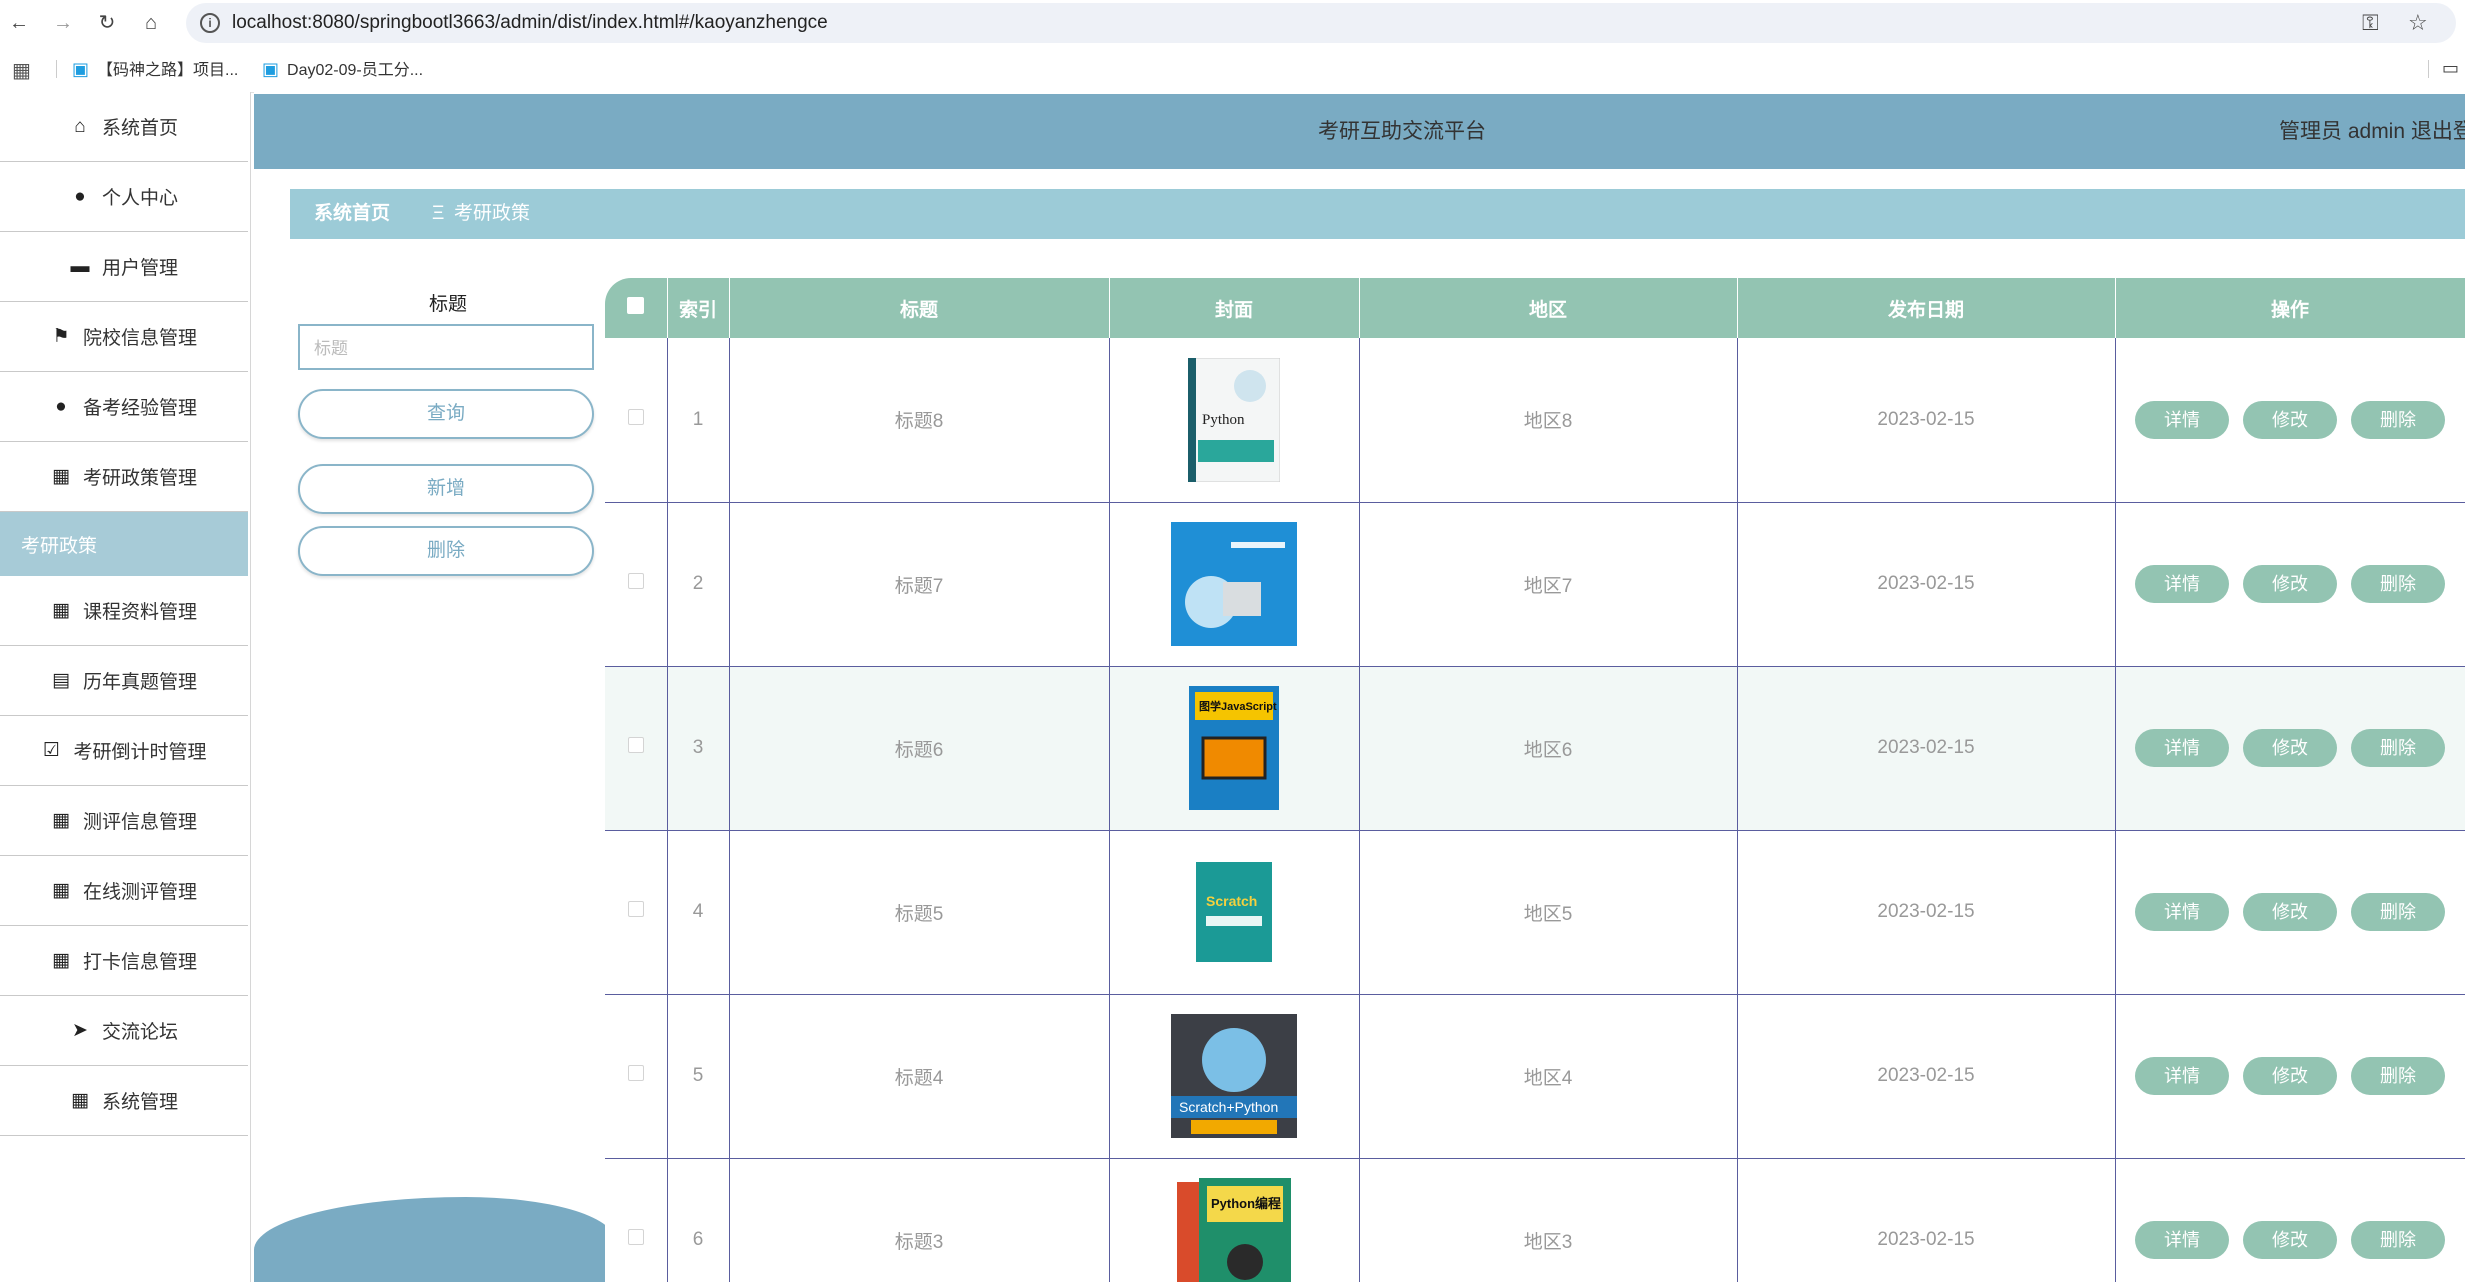 The image size is (2465, 1282). I want to click on sidebar-item-home: ⌂ 系统首页, so click(124, 127).